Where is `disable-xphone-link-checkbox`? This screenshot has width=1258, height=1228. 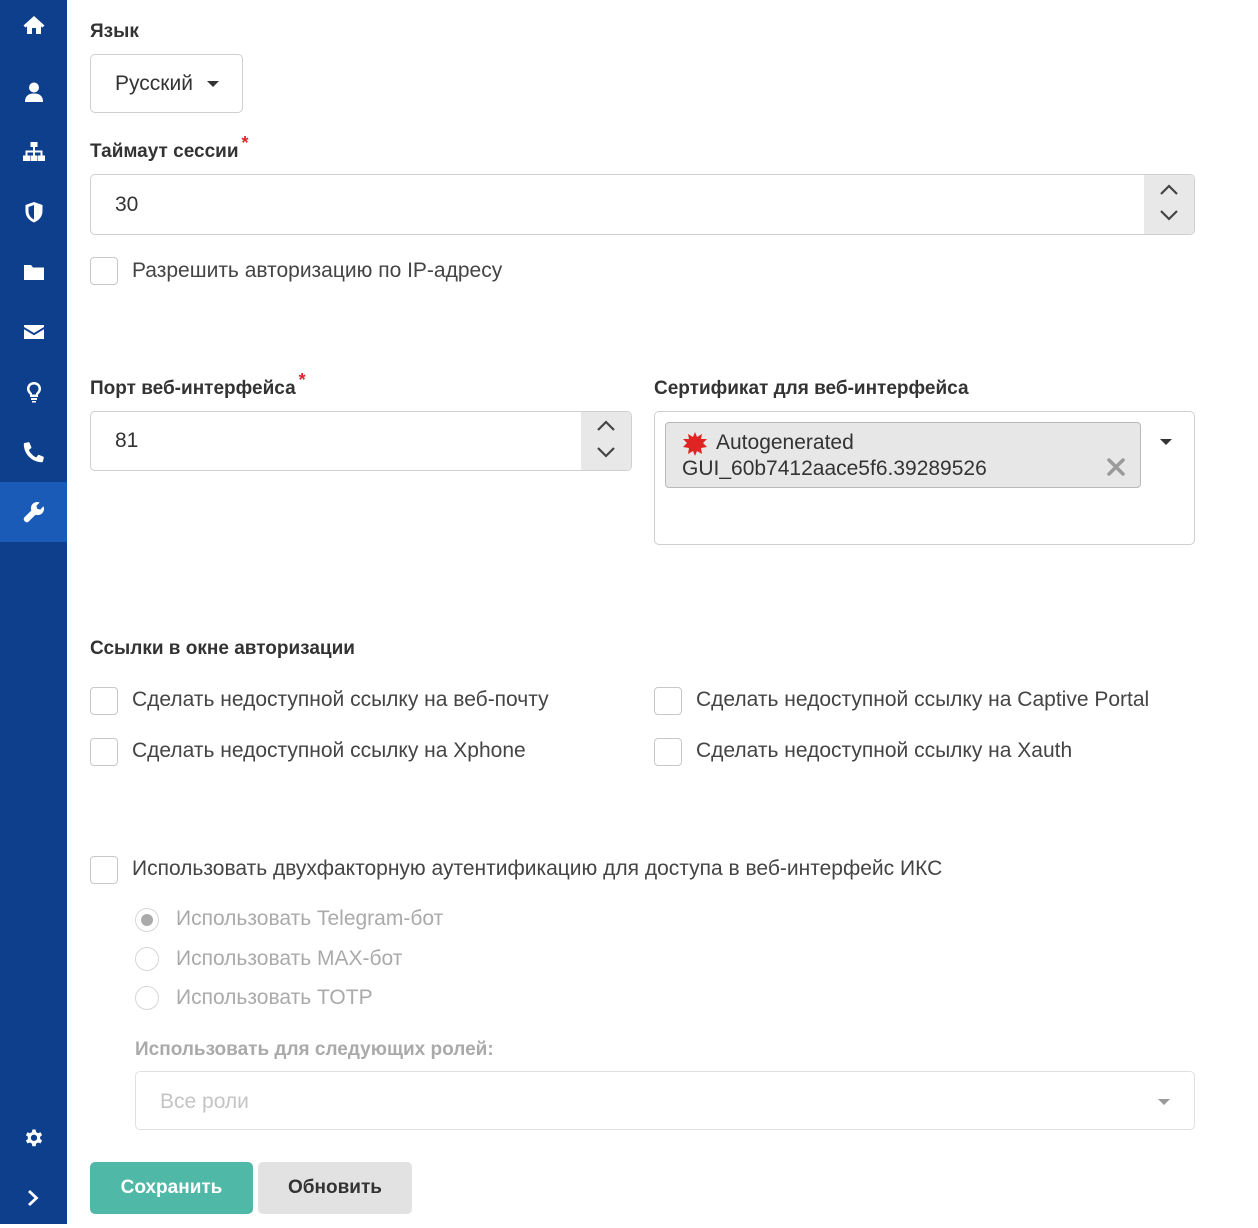 disable-xphone-link-checkbox is located at coordinates (104, 752).